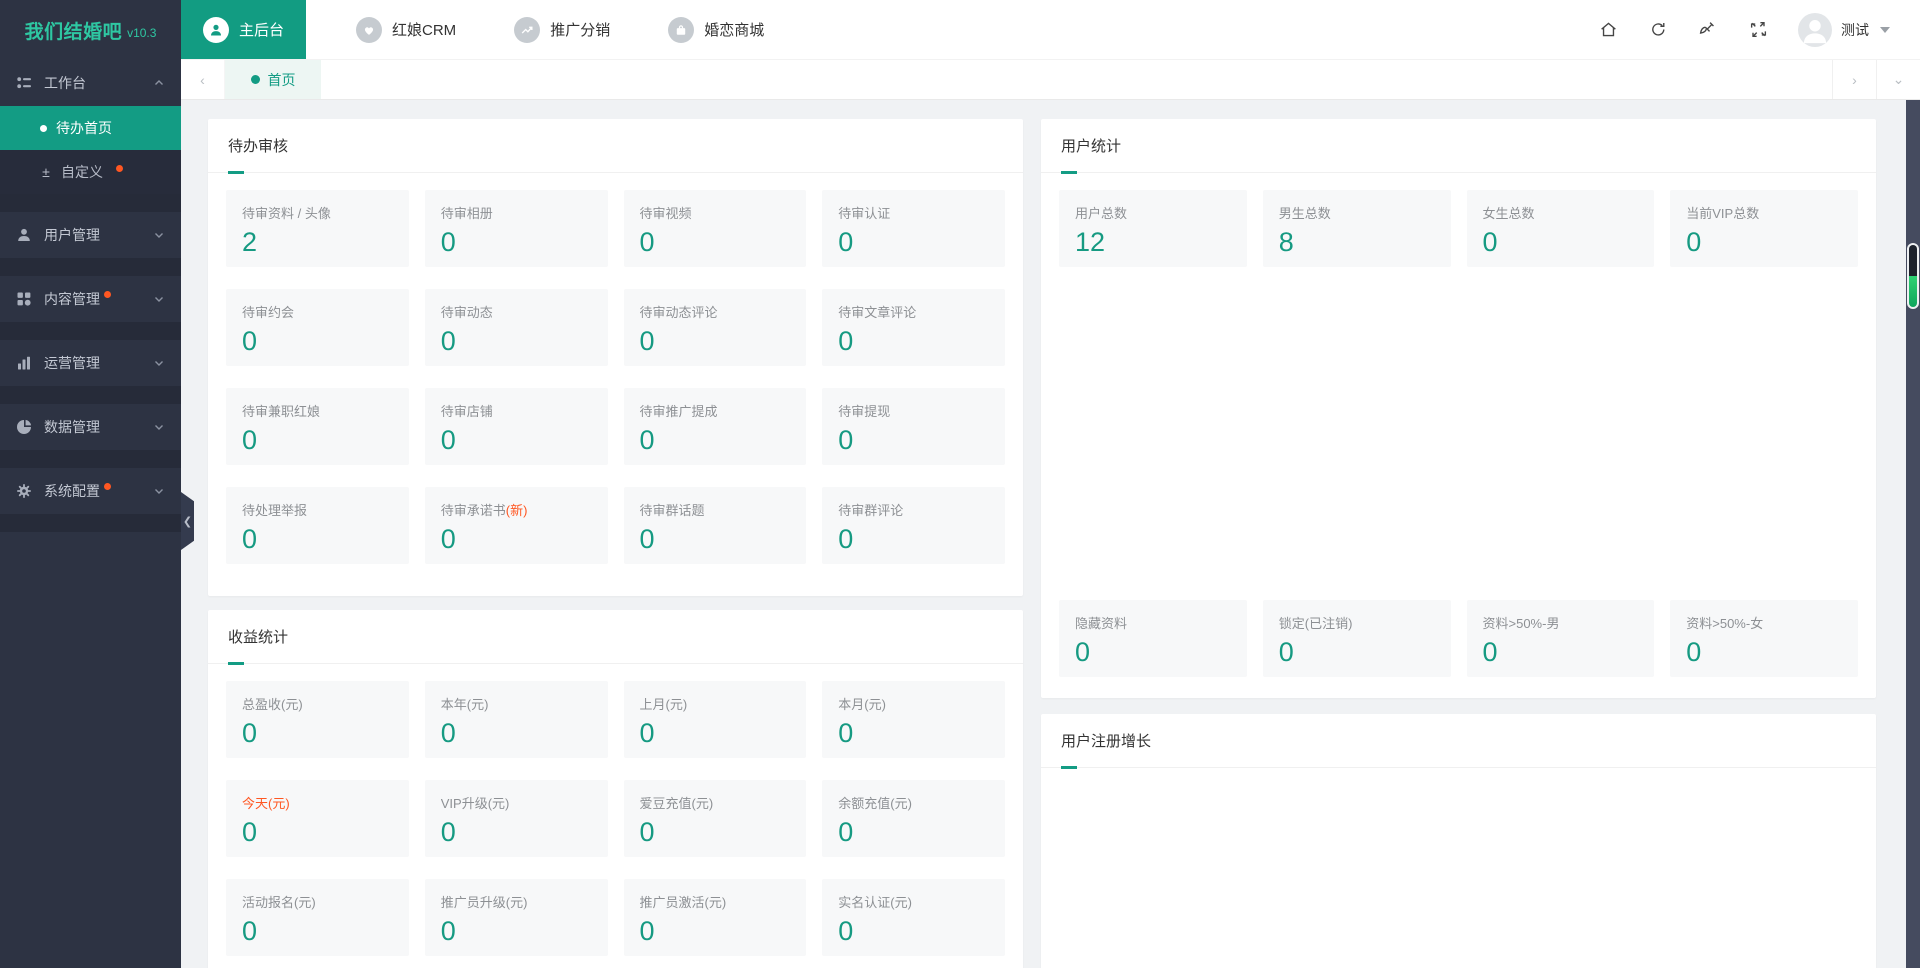 The image size is (1920, 968). Describe the element at coordinates (250, 242) in the screenshot. I see `stat-value: 2` at that location.